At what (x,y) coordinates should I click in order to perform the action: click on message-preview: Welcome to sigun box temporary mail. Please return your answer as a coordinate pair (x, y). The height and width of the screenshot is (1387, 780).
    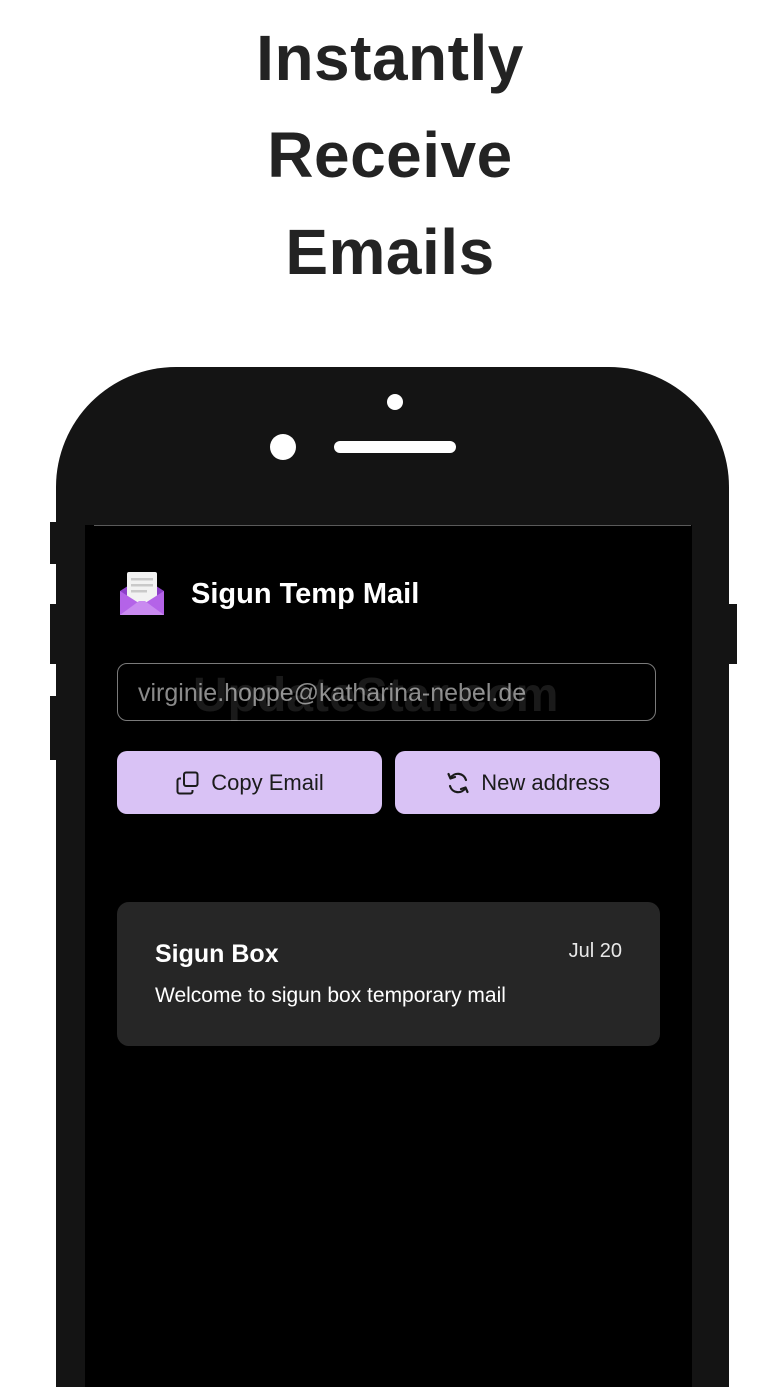
    Looking at the image, I should click on (330, 995).